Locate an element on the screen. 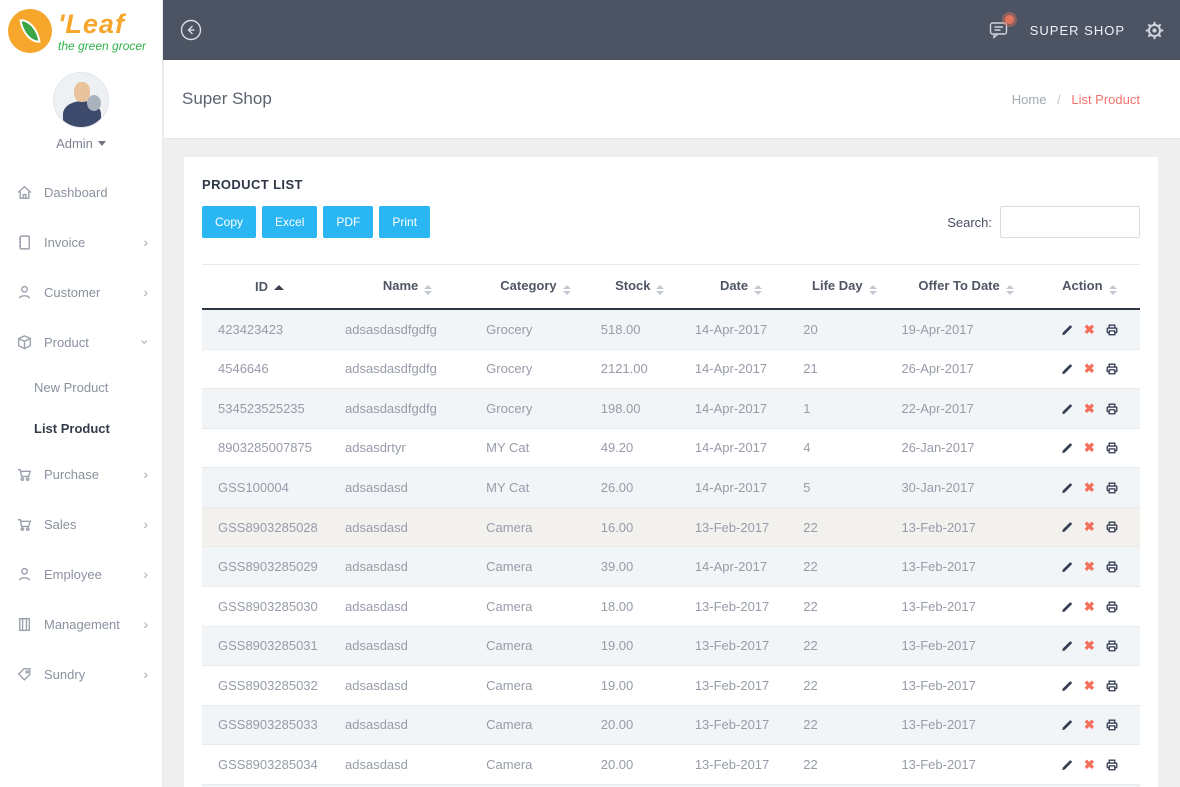 The height and width of the screenshot is (787, 1180). brand-logo: 'Leaf the green grocer is located at coordinates (81, 31).